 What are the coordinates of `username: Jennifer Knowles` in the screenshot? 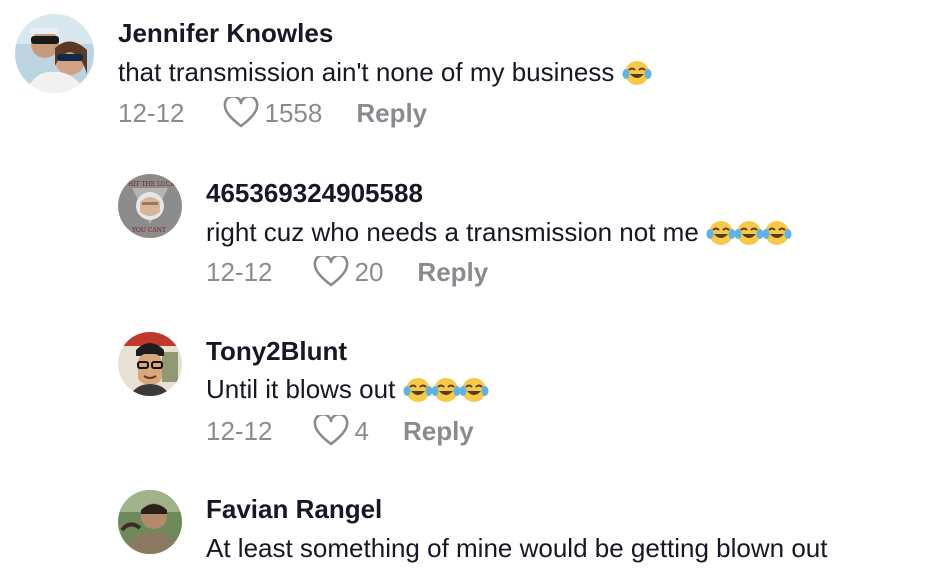 It's located at (225, 33).